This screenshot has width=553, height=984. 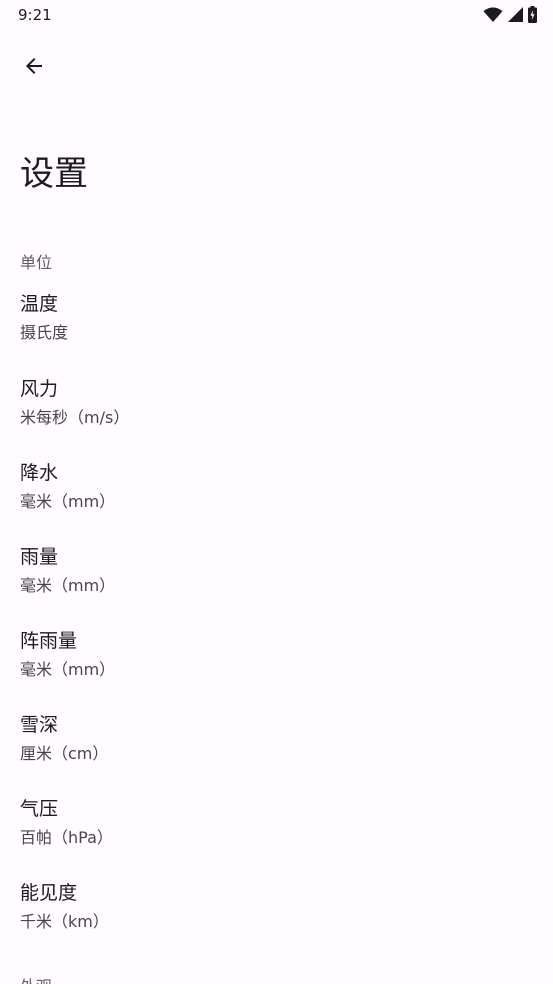 I want to click on section-header-appearance: 外观, so click(x=36, y=978).